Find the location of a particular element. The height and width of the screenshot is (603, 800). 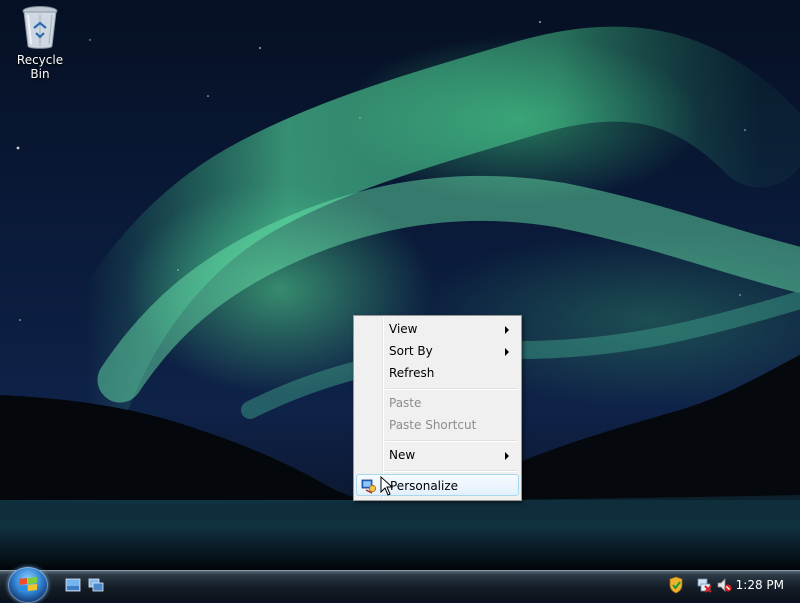

mouse-cursor-icon is located at coordinates (386, 486).